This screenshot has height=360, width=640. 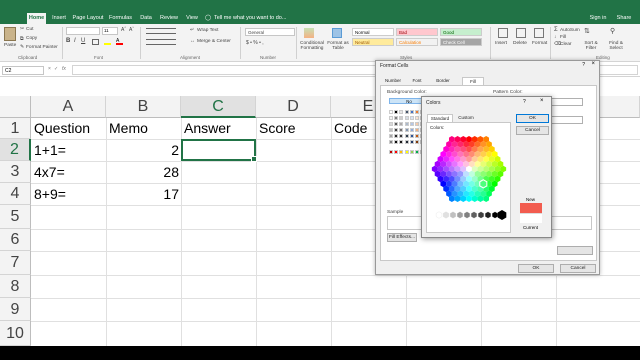 What do you see at coordinates (466, 118) in the screenshot?
I see `tab-custom: Custom` at bounding box center [466, 118].